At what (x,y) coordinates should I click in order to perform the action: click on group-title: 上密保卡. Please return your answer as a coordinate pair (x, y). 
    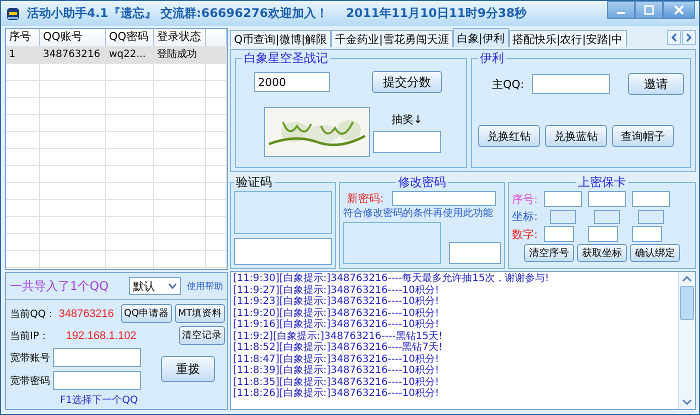
    Looking at the image, I should click on (602, 182).